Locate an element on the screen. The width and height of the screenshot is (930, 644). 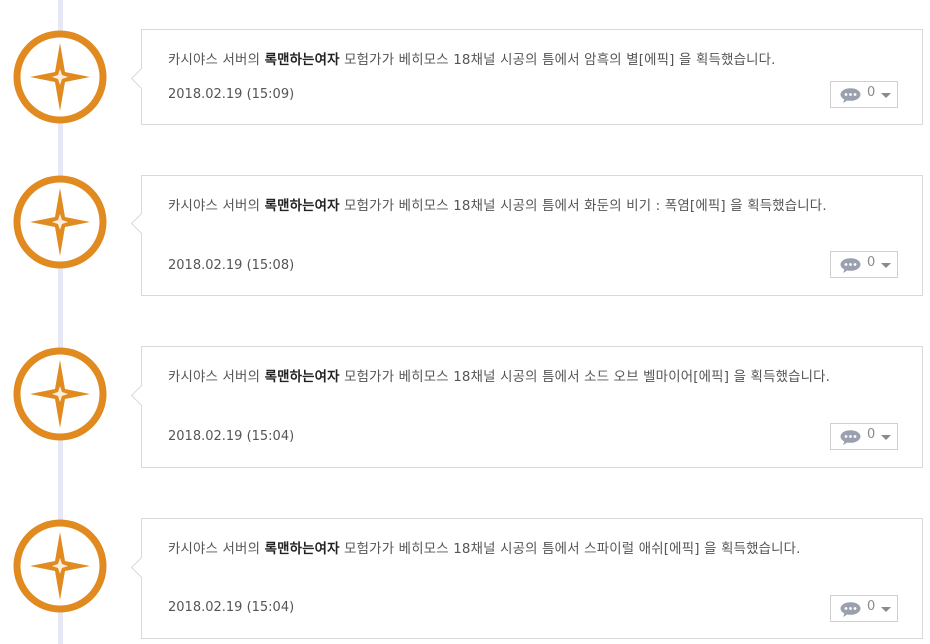
activity-date: 2018.02.19 (15:08) is located at coordinates (231, 265).